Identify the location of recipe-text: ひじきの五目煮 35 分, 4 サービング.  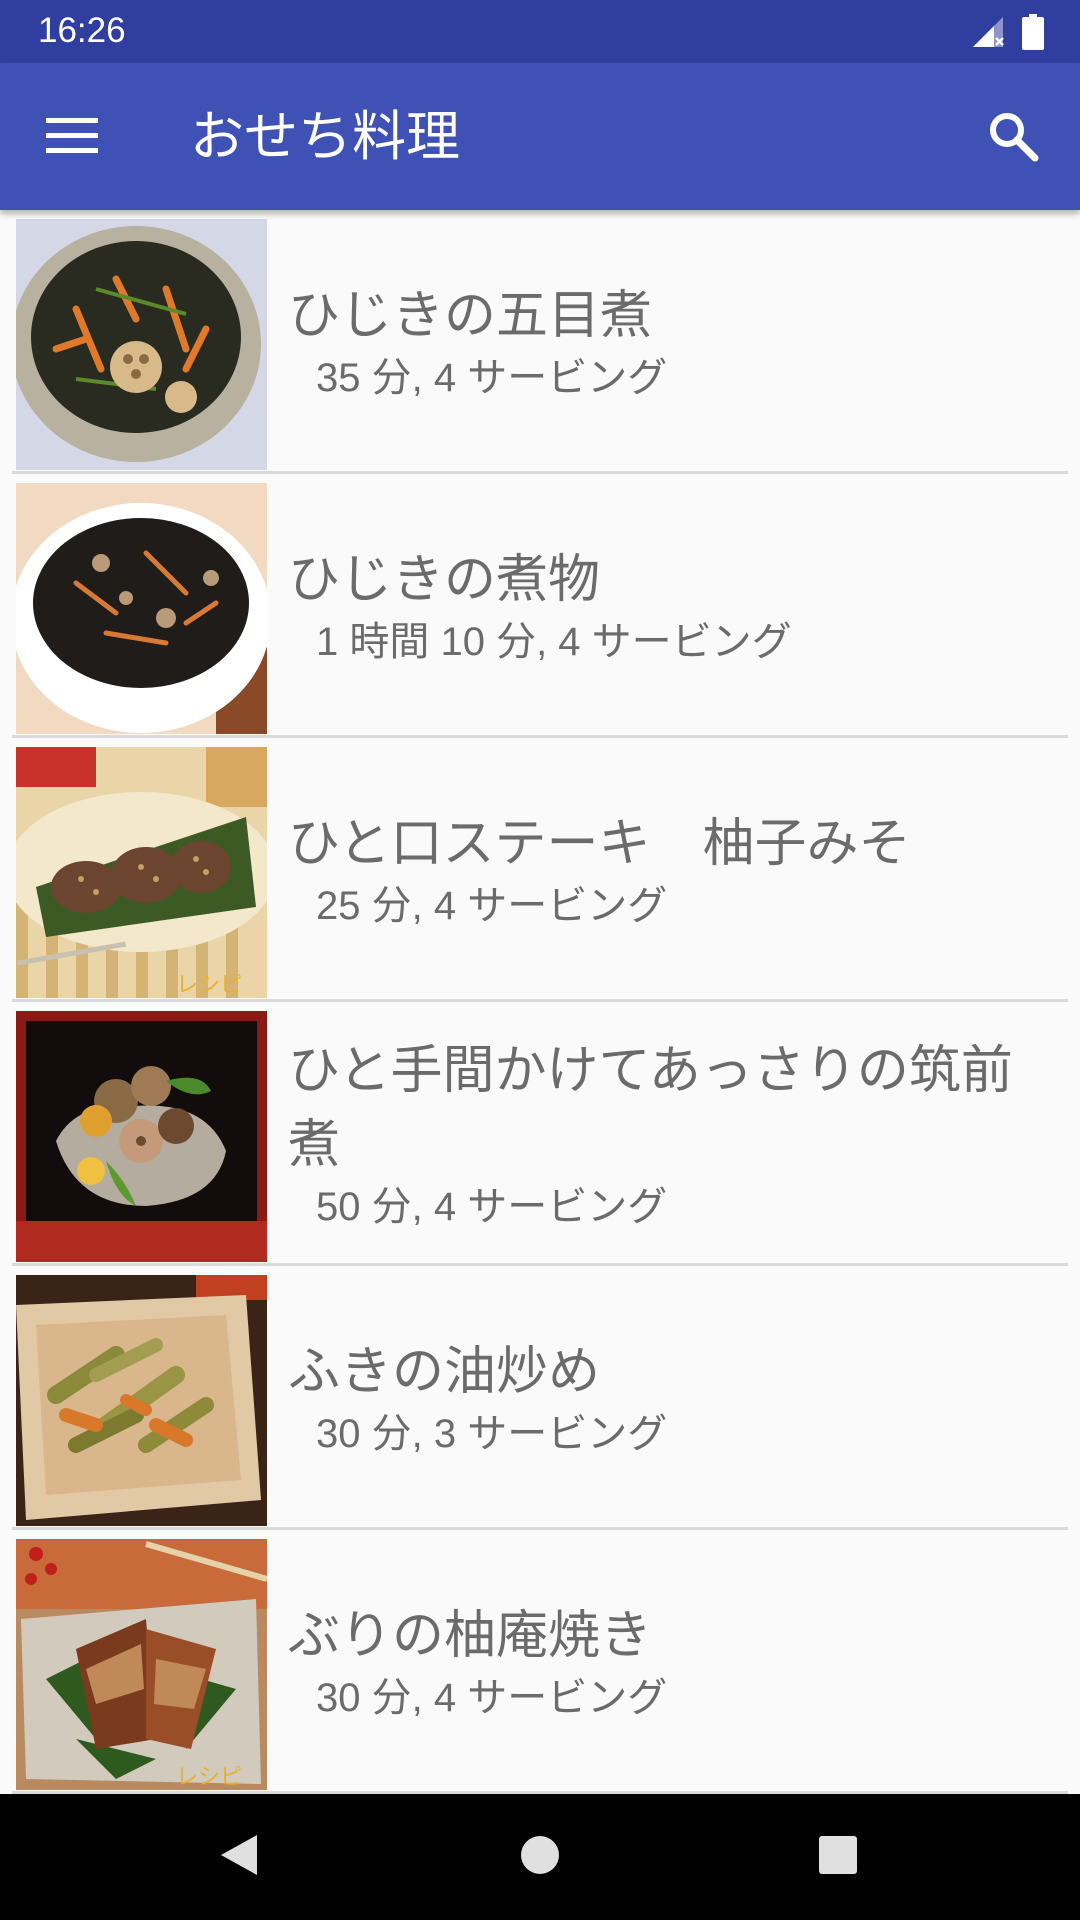
(673, 340).